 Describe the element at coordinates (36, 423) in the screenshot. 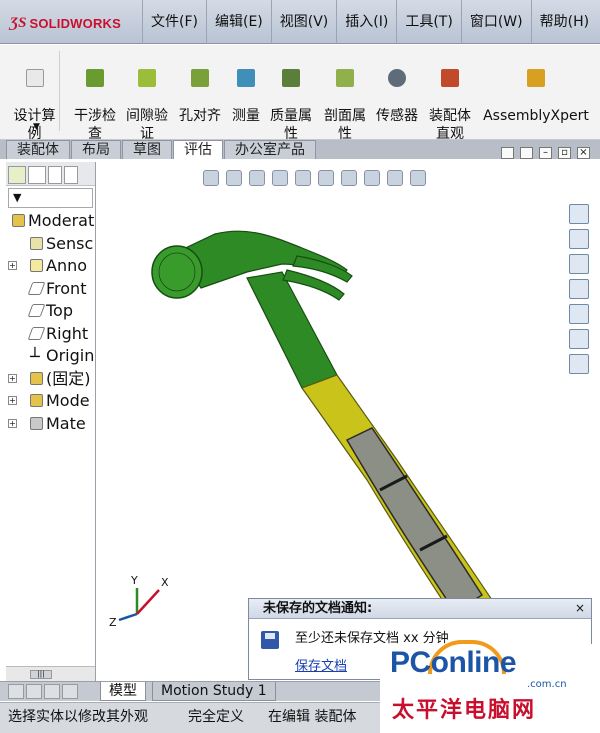

I see `mates-icon` at that location.